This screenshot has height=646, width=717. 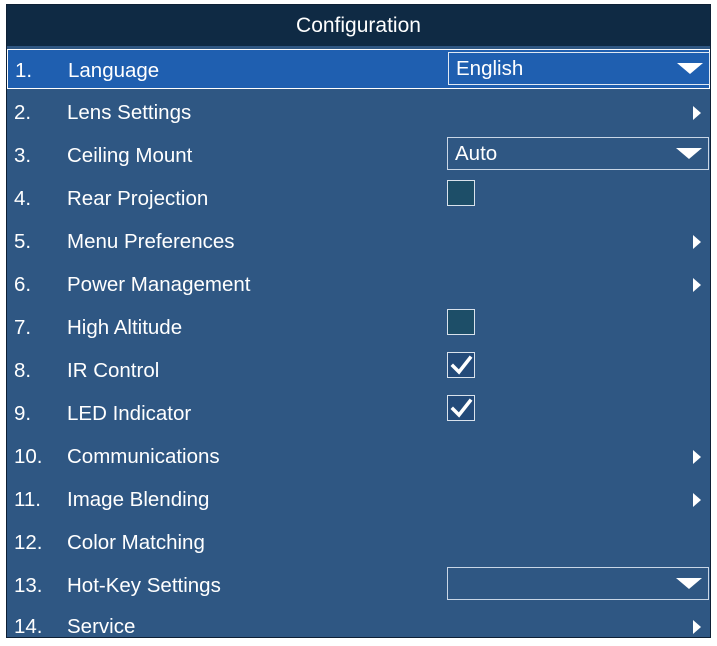 What do you see at coordinates (23, 284) in the screenshot?
I see `menu-item-number: 6.` at bounding box center [23, 284].